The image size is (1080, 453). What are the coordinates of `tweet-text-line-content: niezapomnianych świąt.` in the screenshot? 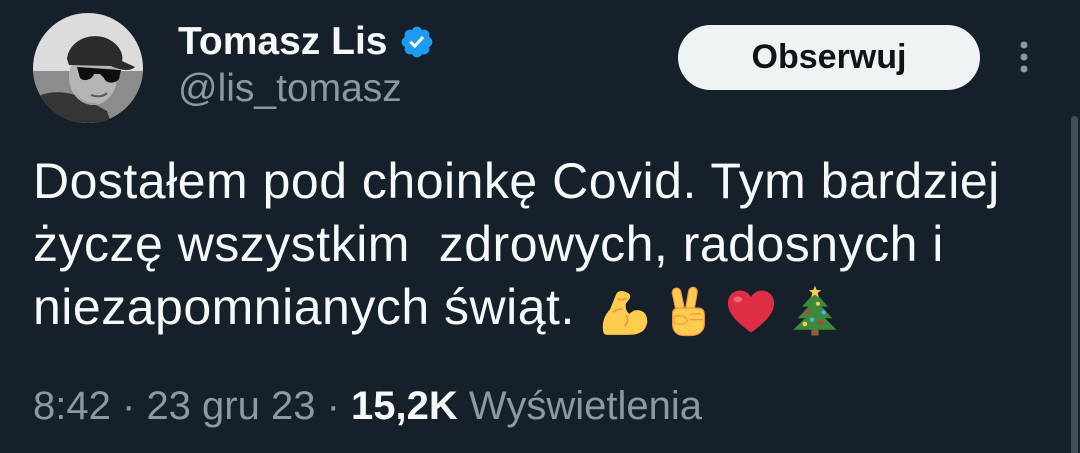 It's located at (304, 307).